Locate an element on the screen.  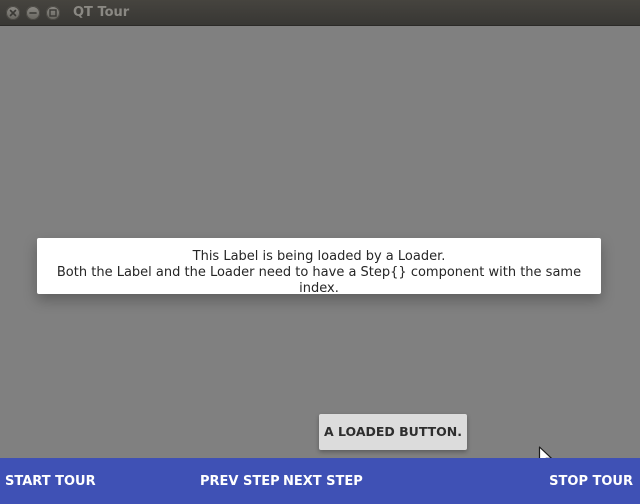
close-icon is located at coordinates (13, 13).